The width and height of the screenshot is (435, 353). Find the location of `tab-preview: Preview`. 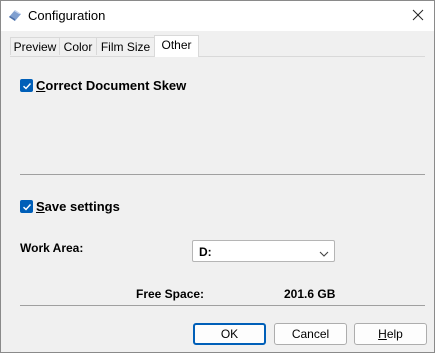

tab-preview: Preview is located at coordinates (35, 46).